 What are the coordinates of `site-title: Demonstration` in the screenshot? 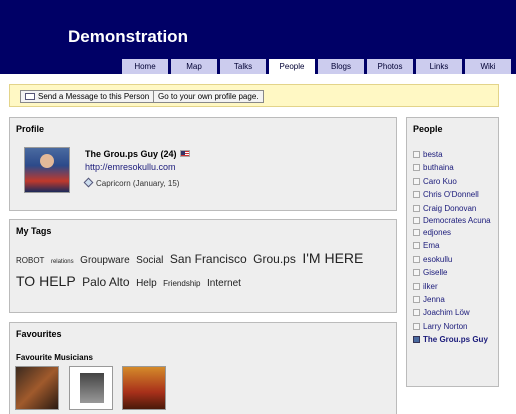 It's located at (128, 37).